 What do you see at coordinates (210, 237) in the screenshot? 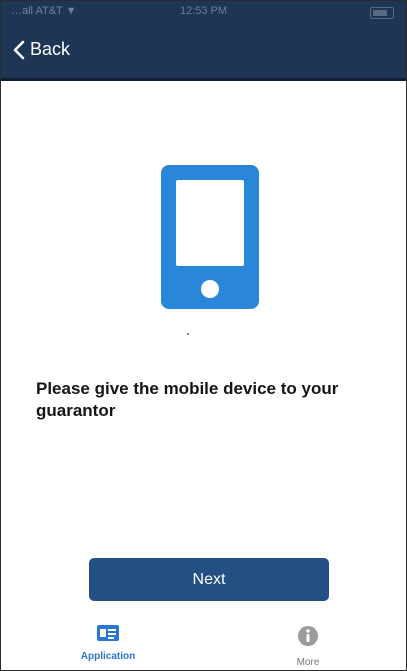
I see `mobile-phone-icon` at bounding box center [210, 237].